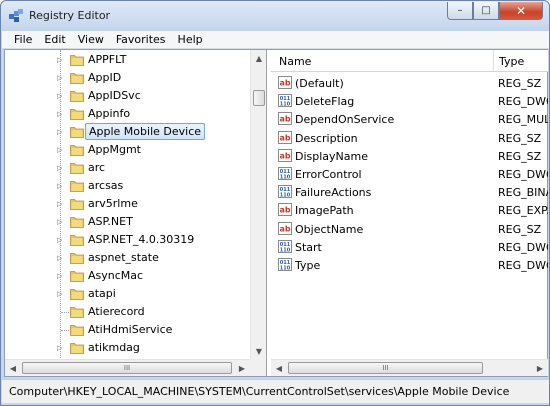 This screenshot has height=406, width=550. I want to click on tree-item: ▷ atapi, so click(127, 294).